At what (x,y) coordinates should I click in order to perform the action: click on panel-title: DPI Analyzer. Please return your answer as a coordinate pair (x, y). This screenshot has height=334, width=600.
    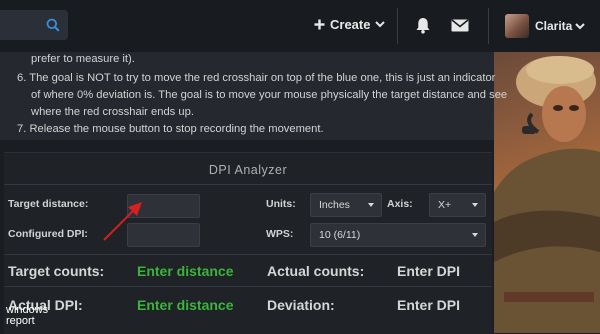
    Looking at the image, I should click on (248, 170).